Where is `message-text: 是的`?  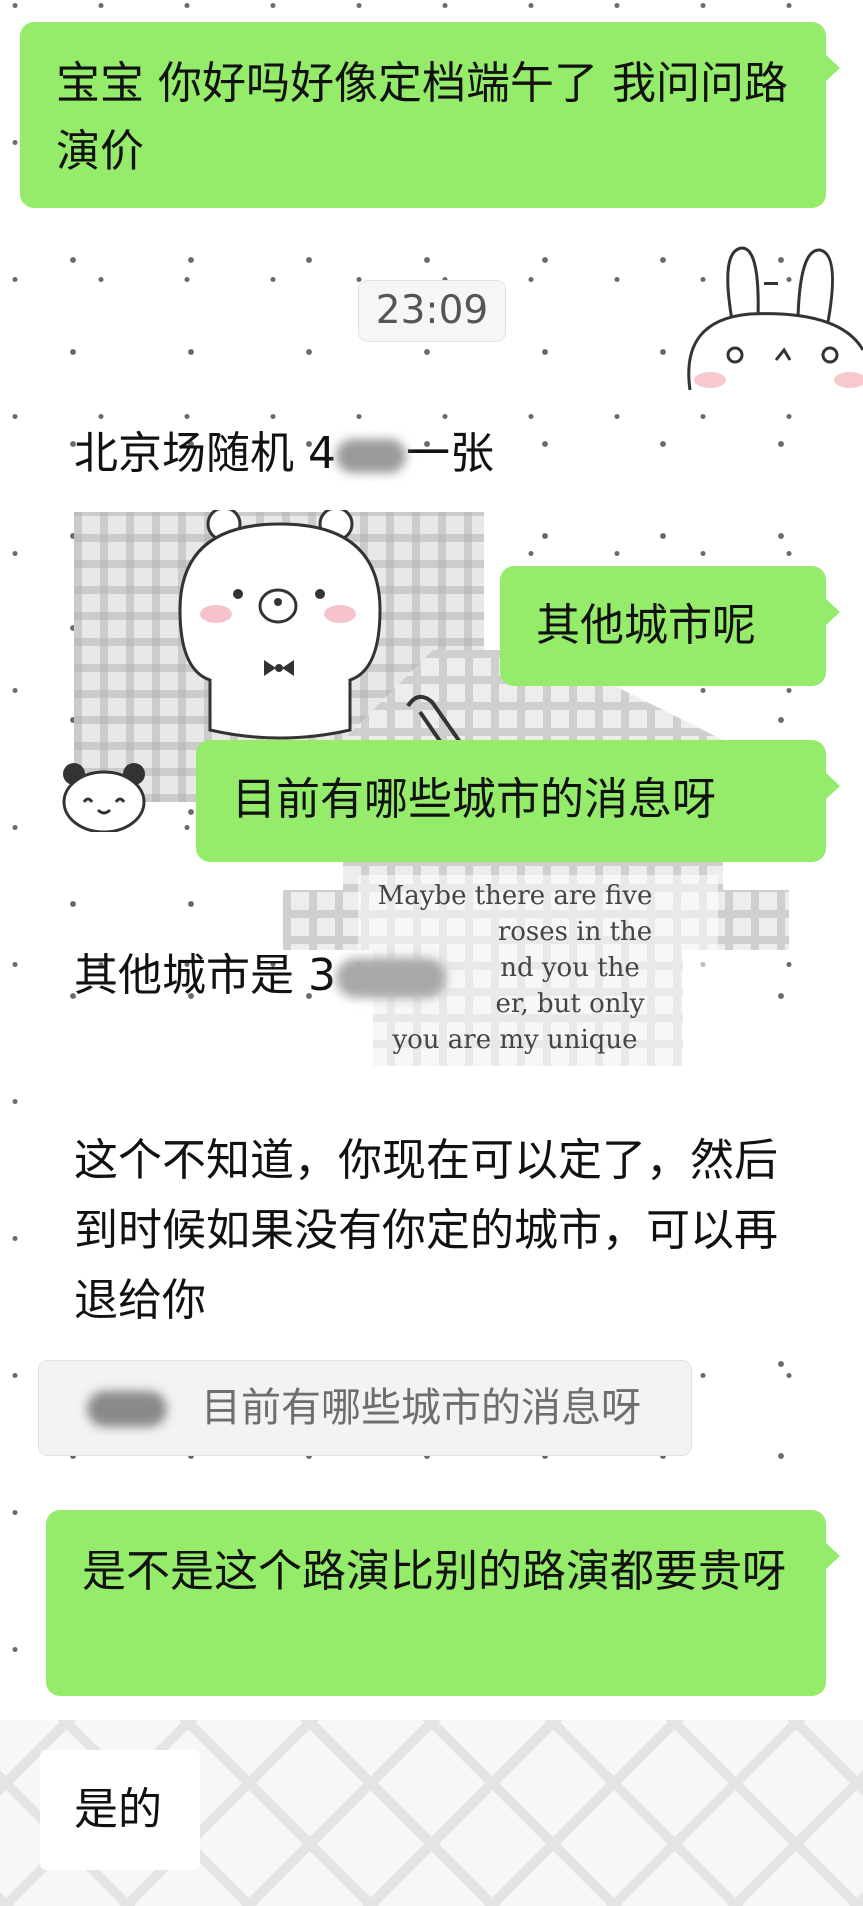
message-text: 是的 is located at coordinates (118, 1809).